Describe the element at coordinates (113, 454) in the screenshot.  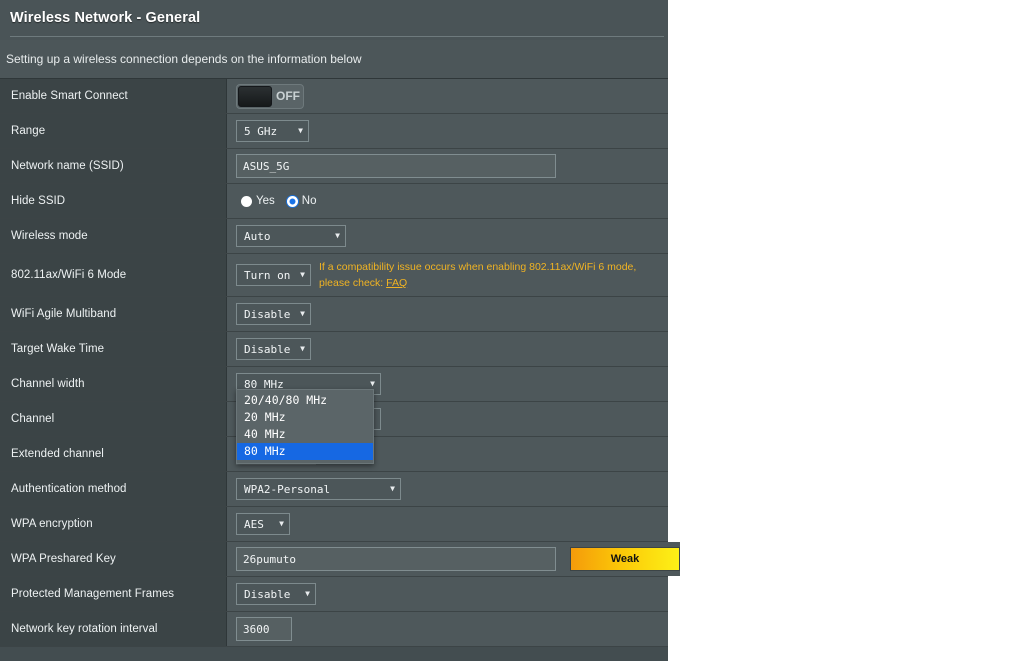
I see `row-label-extended-channel: Extended channel` at that location.